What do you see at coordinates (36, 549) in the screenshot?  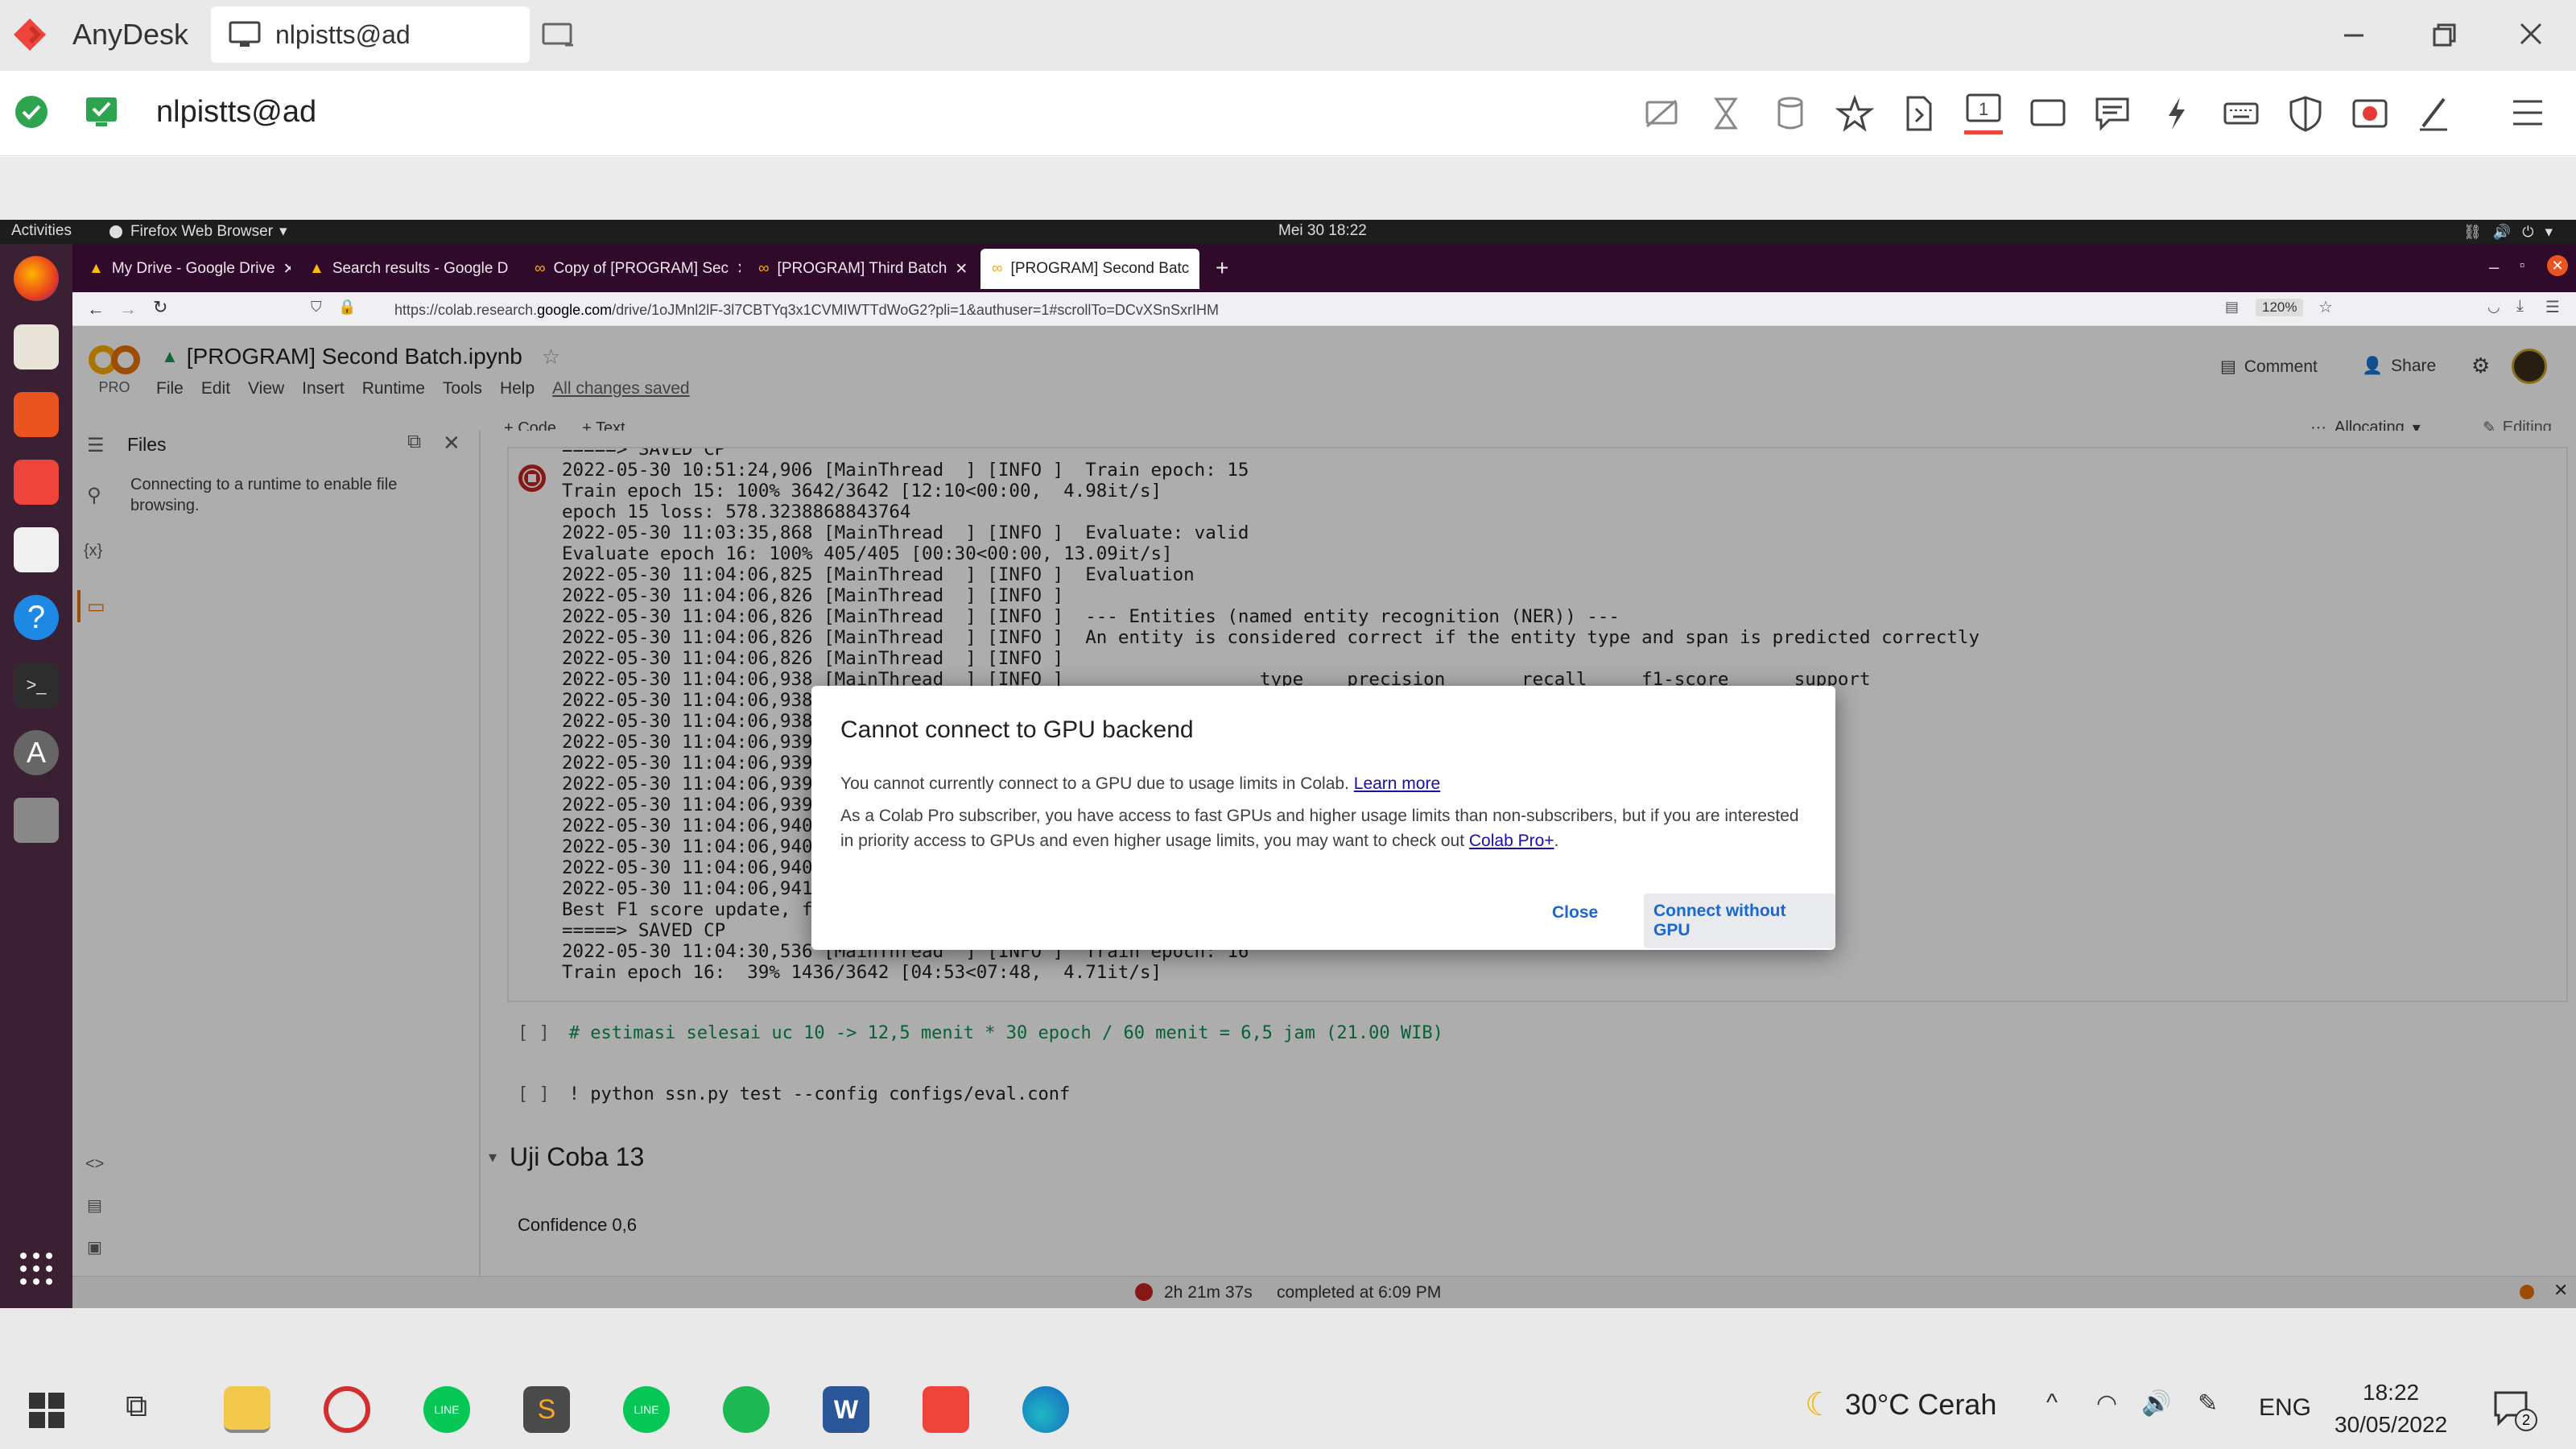 I see `text-editor-icon` at bounding box center [36, 549].